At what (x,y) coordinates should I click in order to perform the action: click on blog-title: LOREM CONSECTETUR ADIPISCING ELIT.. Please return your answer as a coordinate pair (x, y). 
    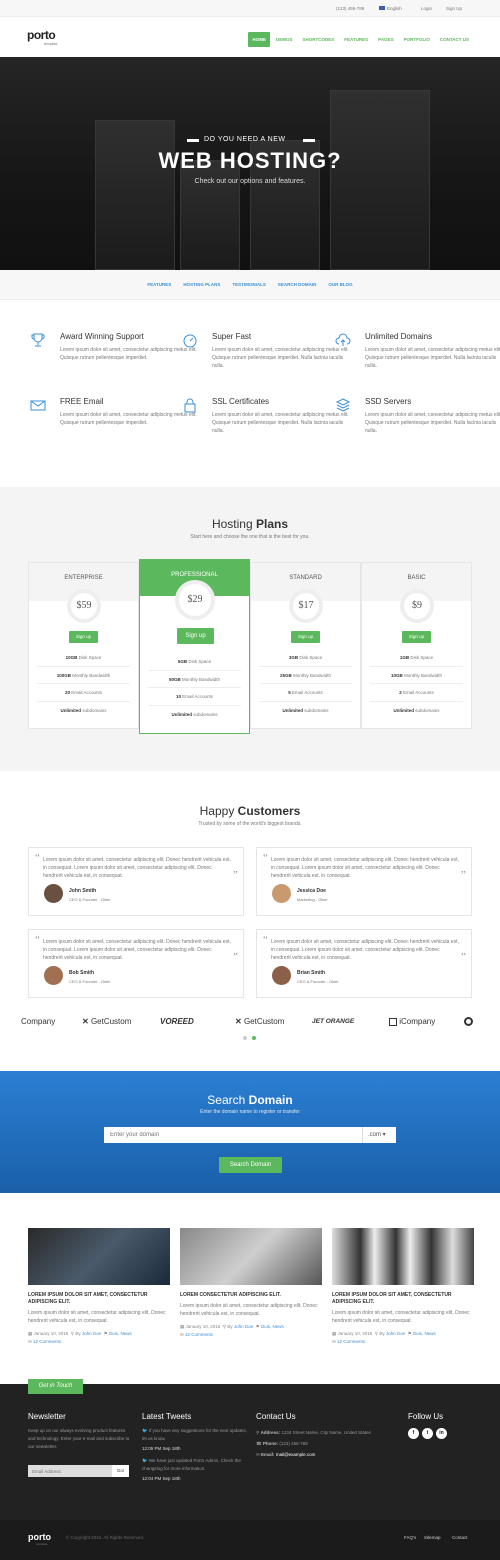
    Looking at the image, I should click on (251, 1295).